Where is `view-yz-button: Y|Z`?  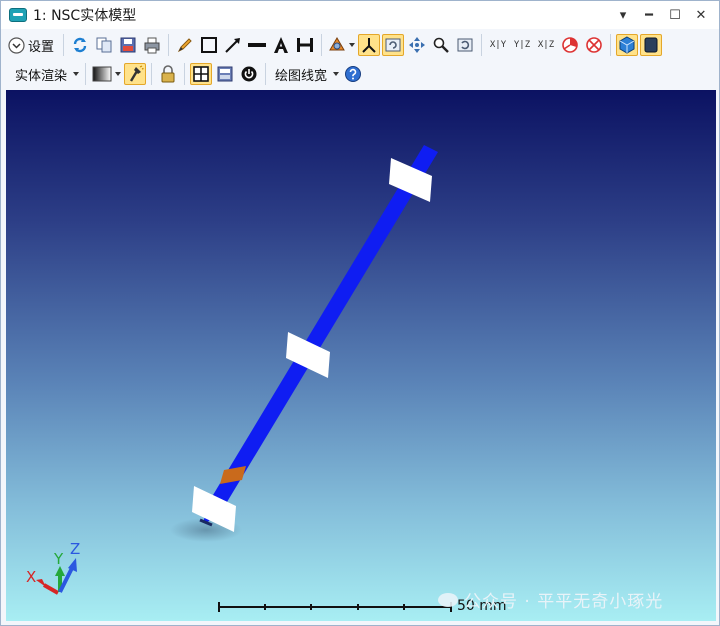
view-yz-button: Y|Z is located at coordinates (522, 45).